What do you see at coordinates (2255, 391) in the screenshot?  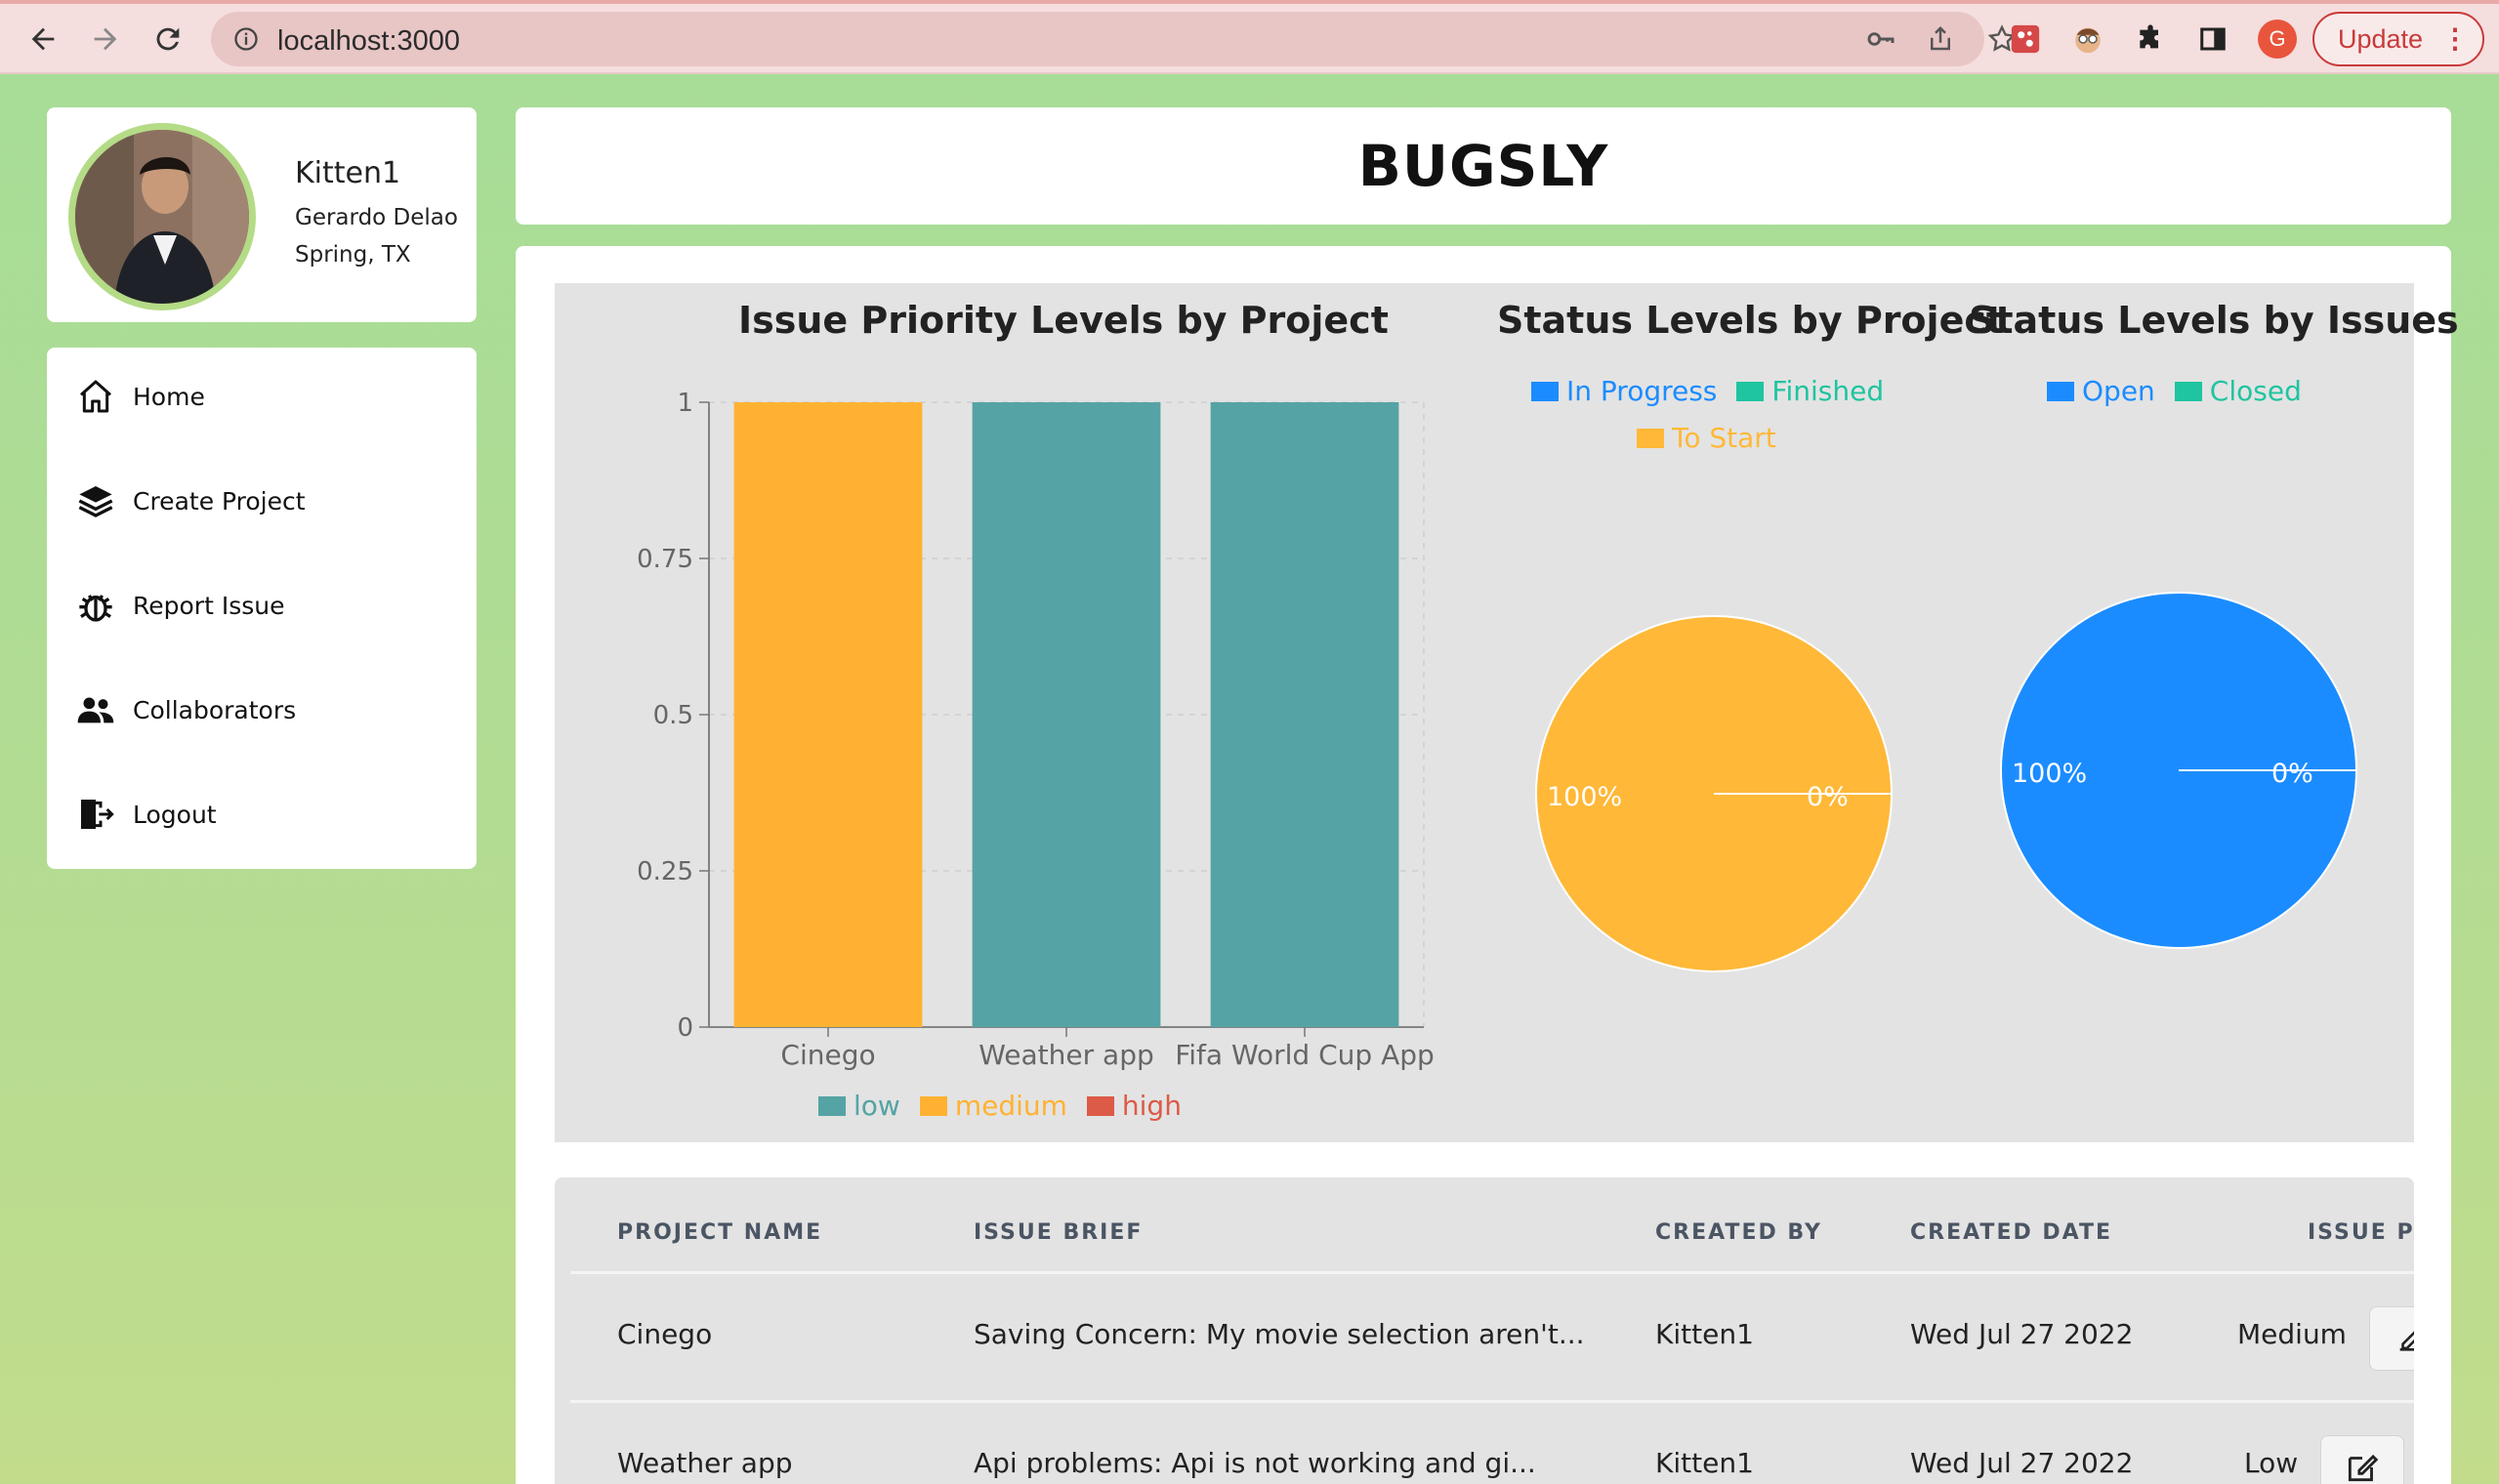 I see `legend-label-closed: Closed` at bounding box center [2255, 391].